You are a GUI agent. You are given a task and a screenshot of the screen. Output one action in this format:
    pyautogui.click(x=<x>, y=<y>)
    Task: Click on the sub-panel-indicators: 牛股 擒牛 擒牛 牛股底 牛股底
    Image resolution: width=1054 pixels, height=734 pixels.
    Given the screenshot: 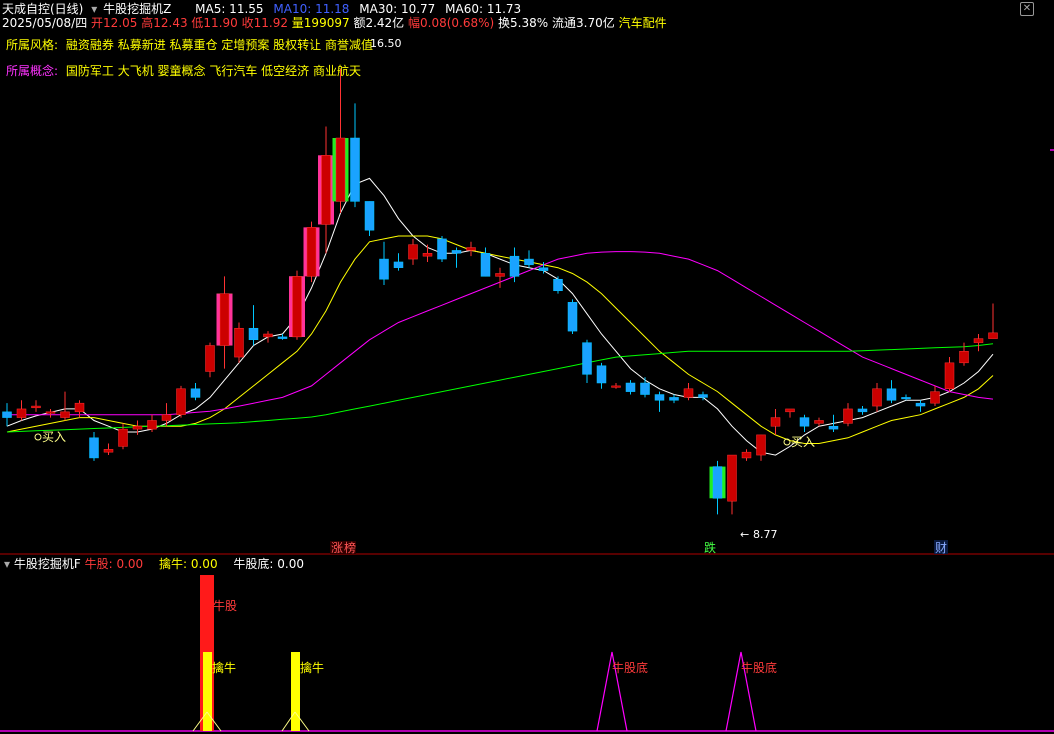 What is the action you would take?
    pyautogui.click(x=484, y=653)
    